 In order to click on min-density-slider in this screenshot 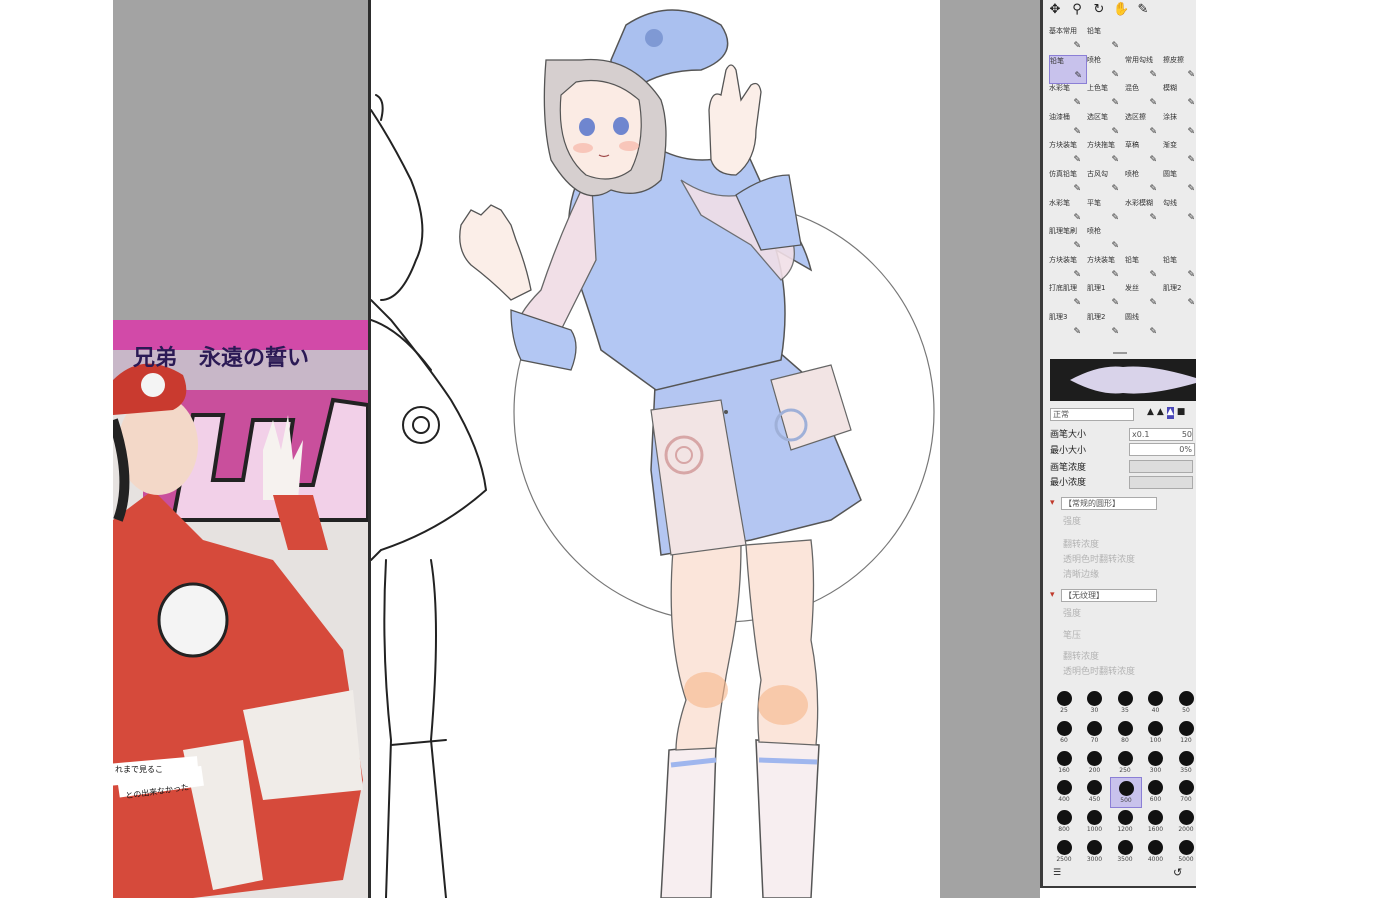, I will do `click(1161, 482)`.